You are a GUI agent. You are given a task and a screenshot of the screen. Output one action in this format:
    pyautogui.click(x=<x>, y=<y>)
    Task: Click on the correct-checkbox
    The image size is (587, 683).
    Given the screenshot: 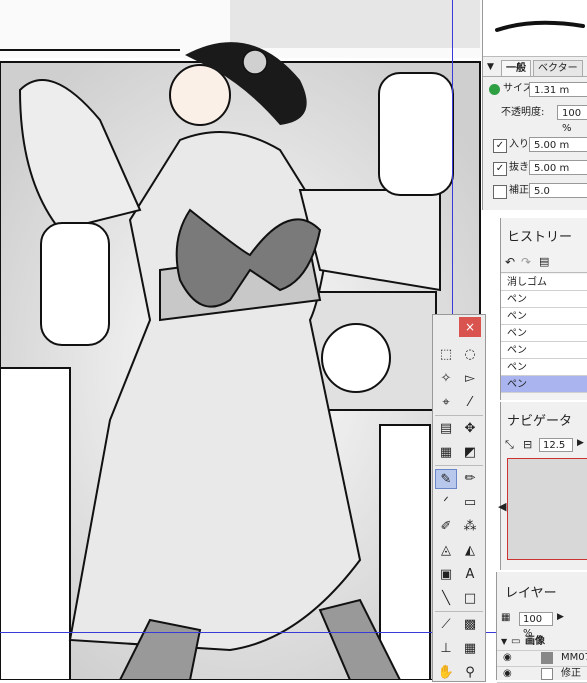 What is the action you would take?
    pyautogui.click(x=500, y=192)
    